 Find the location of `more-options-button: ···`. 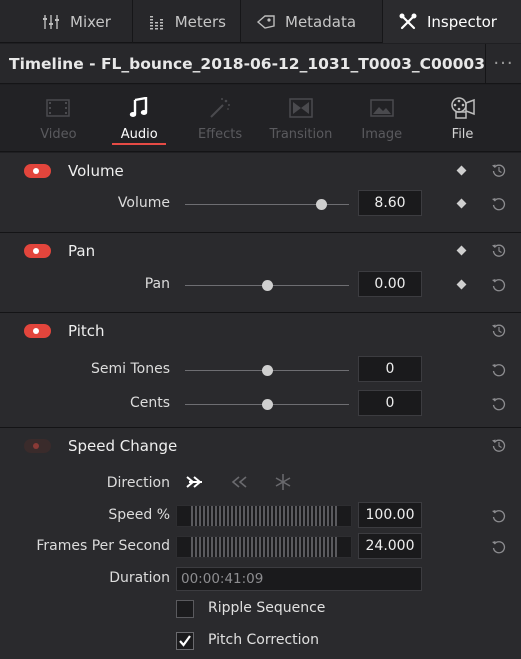

more-options-button: ··· is located at coordinates (503, 63).